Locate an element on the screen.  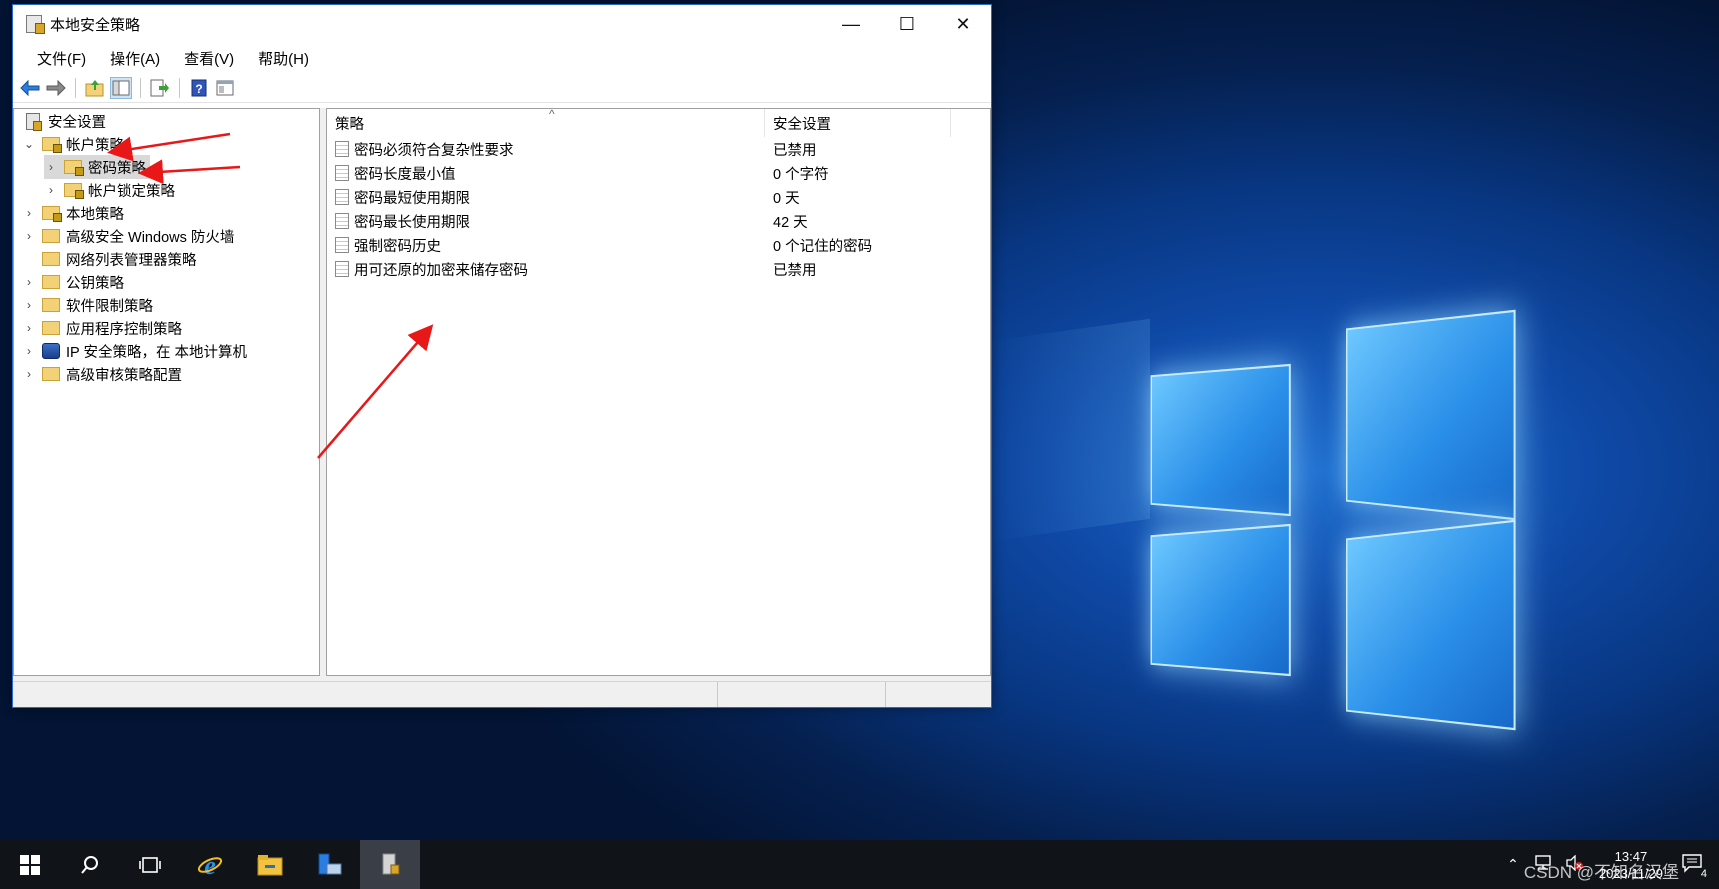
search-icon is located at coordinates (90, 864).